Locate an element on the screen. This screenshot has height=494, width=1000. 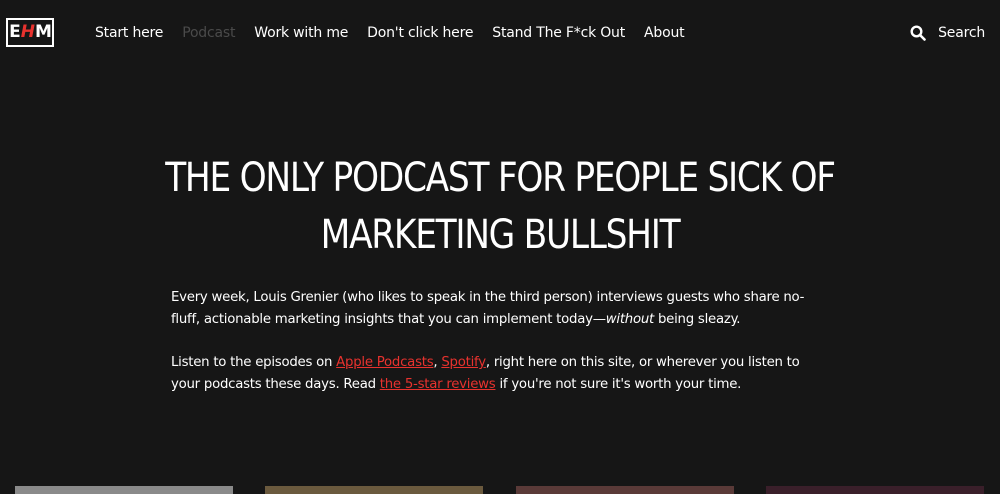
logo-letter-e: E is located at coordinates (15, 32).